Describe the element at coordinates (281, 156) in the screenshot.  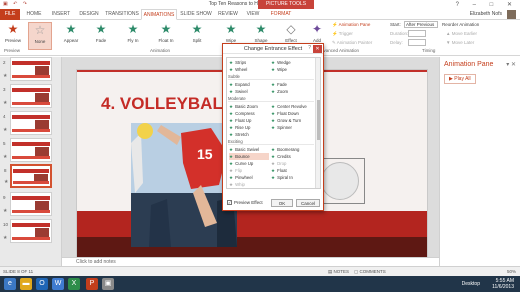
I see `effect-item: ★ Credits` at that location.